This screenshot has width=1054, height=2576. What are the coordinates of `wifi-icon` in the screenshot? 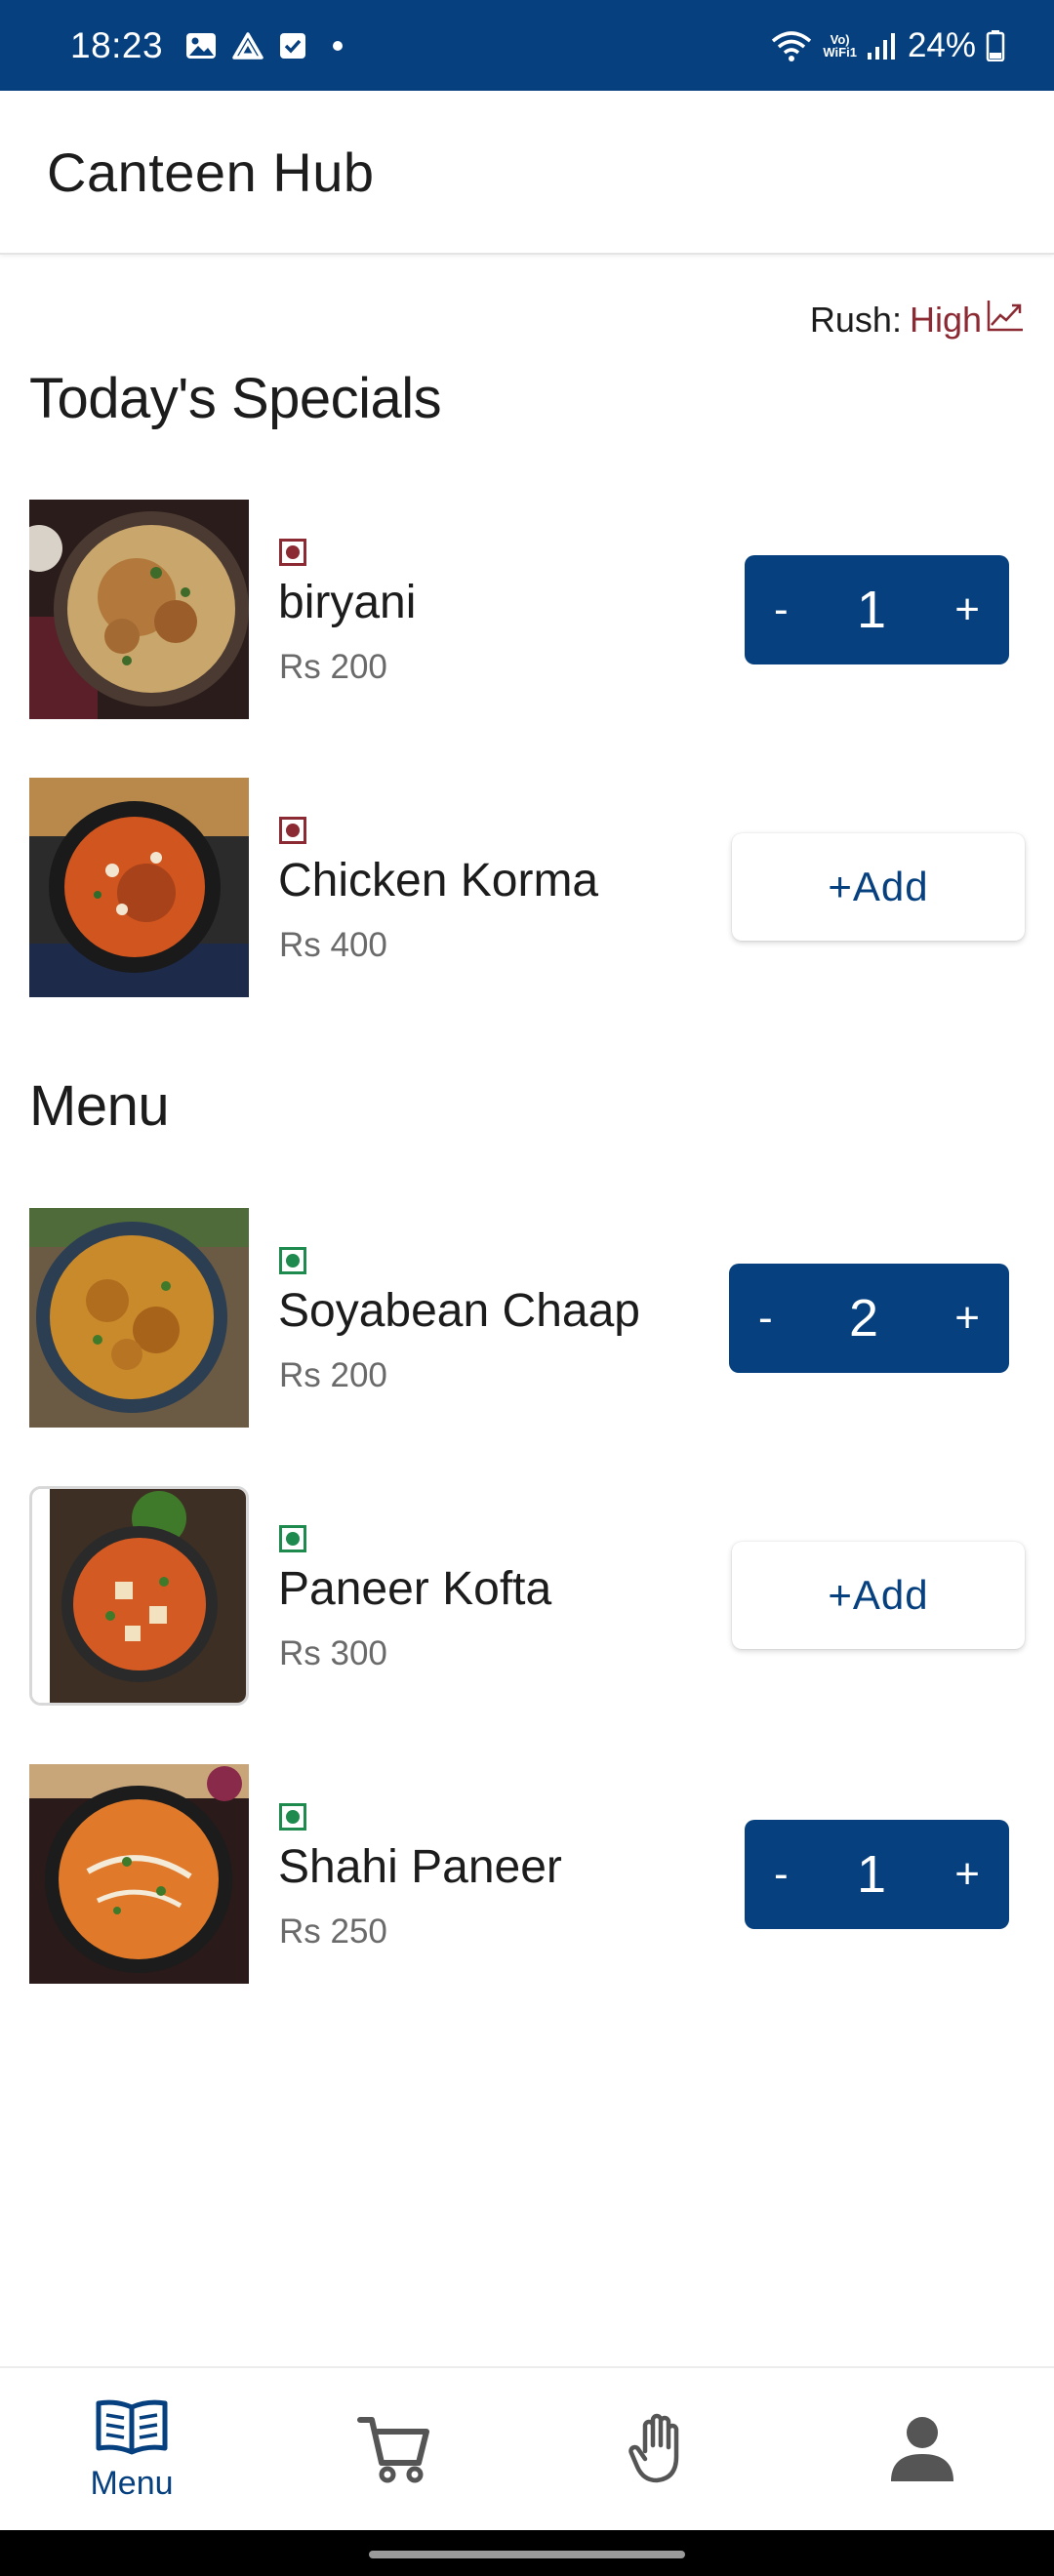 It's located at (791, 45).